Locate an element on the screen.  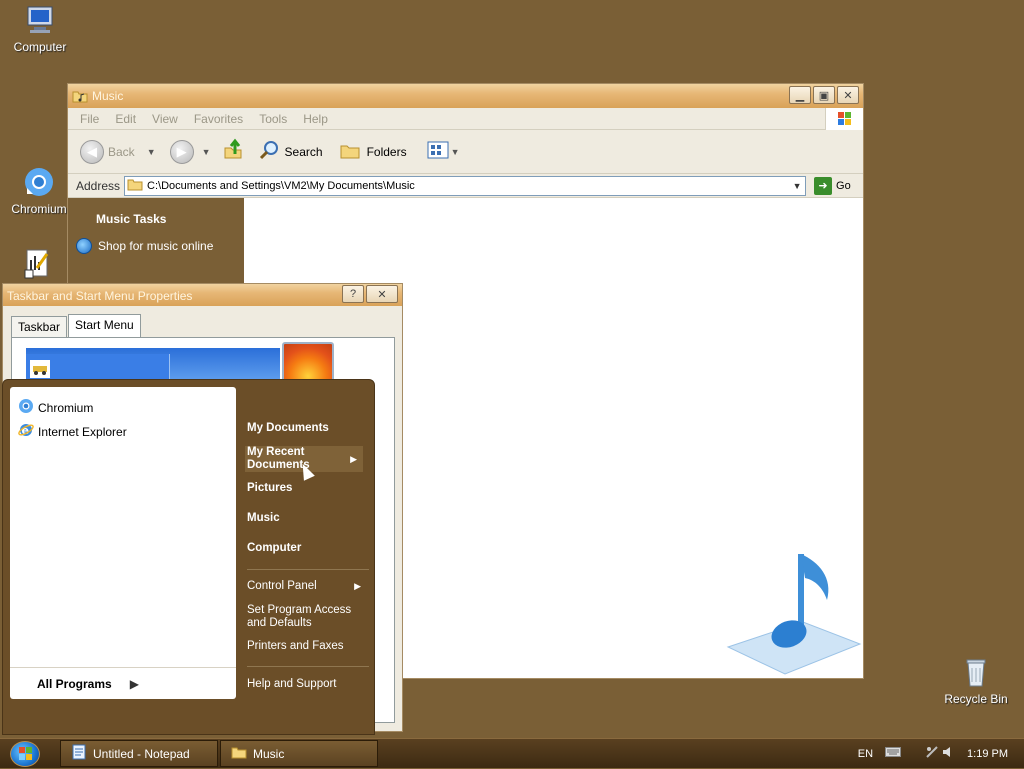
start-button is located at coordinates (25, 754).